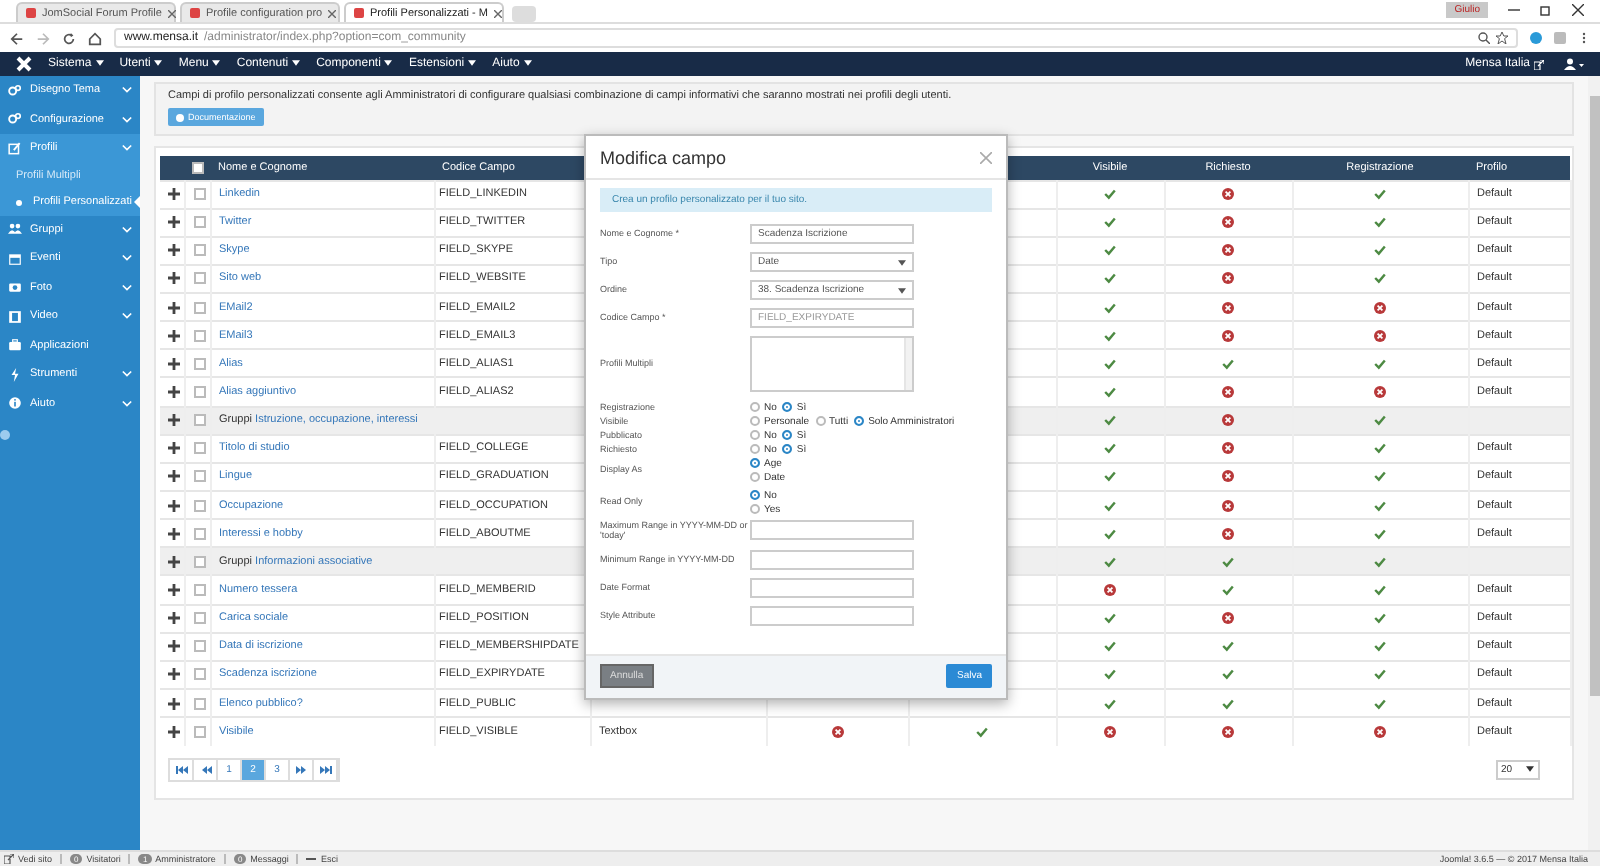 The width and height of the screenshot is (1600, 866). I want to click on first-page-icon, so click(181, 769).